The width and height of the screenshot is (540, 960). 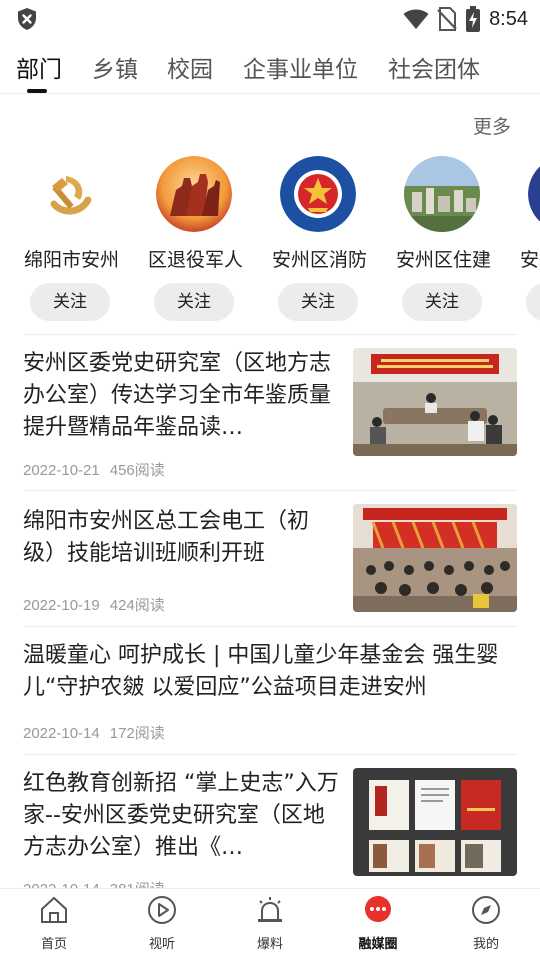 I want to click on nav-report: 爆料, so click(x=270, y=926).